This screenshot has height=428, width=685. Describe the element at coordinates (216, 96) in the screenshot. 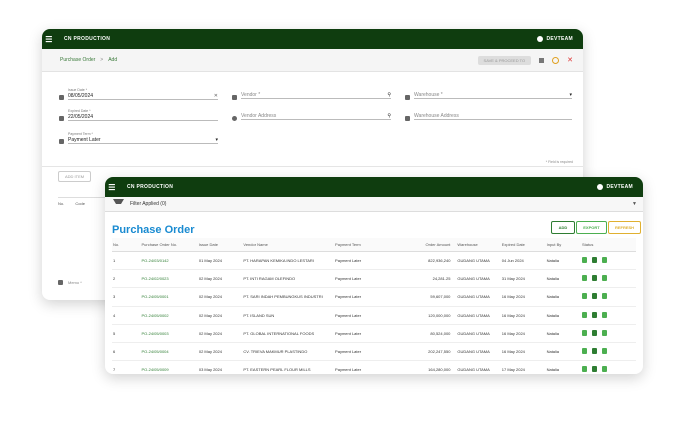

I see `clear-icon: ✕` at that location.